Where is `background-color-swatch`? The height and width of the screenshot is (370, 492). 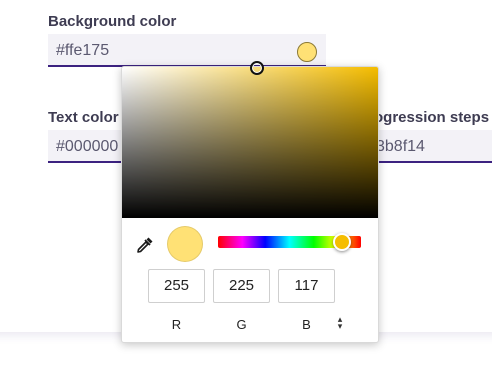
background-color-swatch is located at coordinates (307, 52).